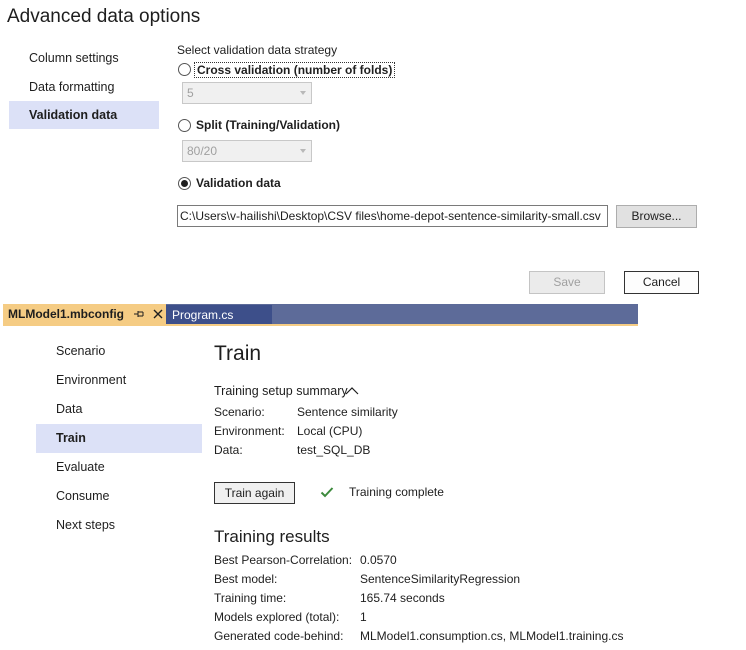 Image resolution: width=746 pixels, height=650 pixels. Describe the element at coordinates (378, 560) in the screenshot. I see `result-value-pearson: 0.0570` at that location.